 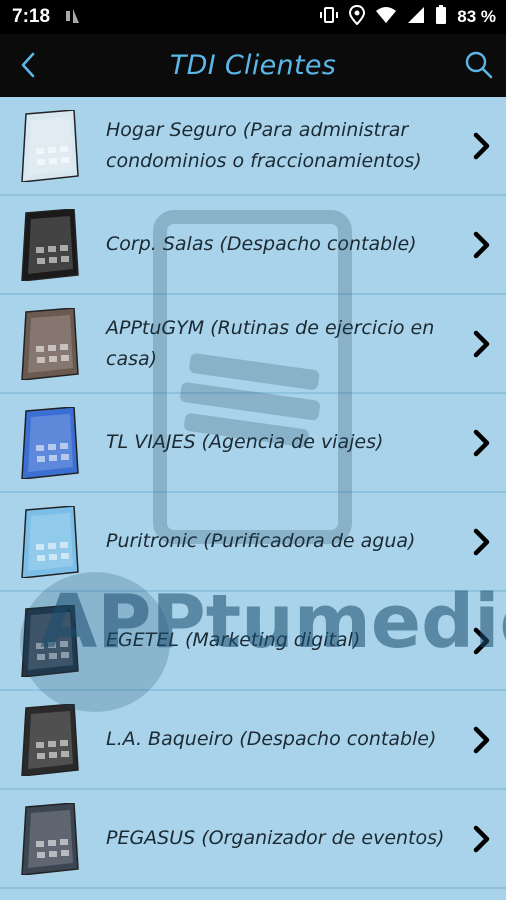 What do you see at coordinates (479, 65) in the screenshot?
I see `search-icon` at bounding box center [479, 65].